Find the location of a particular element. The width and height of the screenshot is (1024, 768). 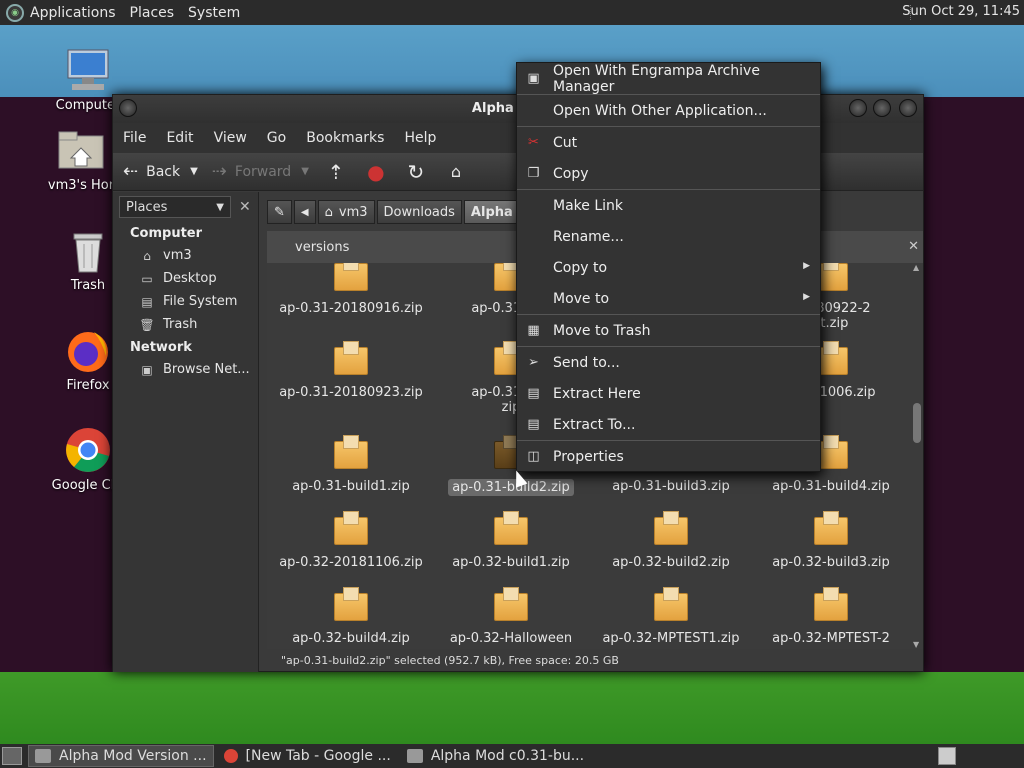

file-item: ap-0.32-build4.zip is located at coordinates (351, 616).